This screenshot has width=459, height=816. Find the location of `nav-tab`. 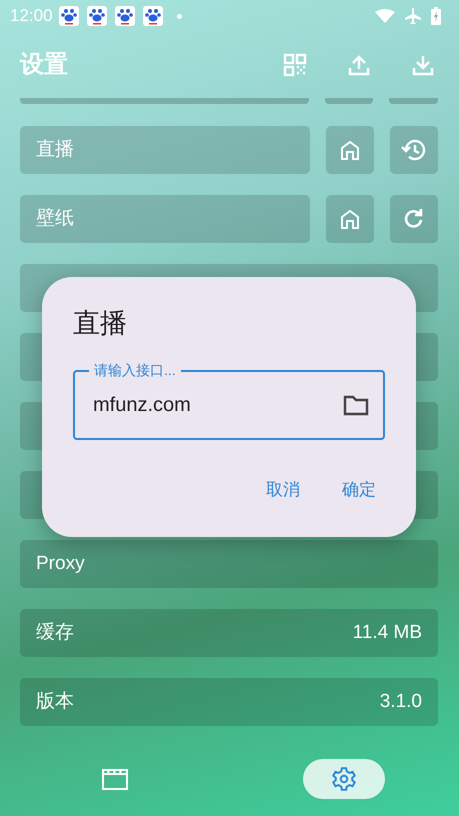

nav-tab is located at coordinates (344, 779).